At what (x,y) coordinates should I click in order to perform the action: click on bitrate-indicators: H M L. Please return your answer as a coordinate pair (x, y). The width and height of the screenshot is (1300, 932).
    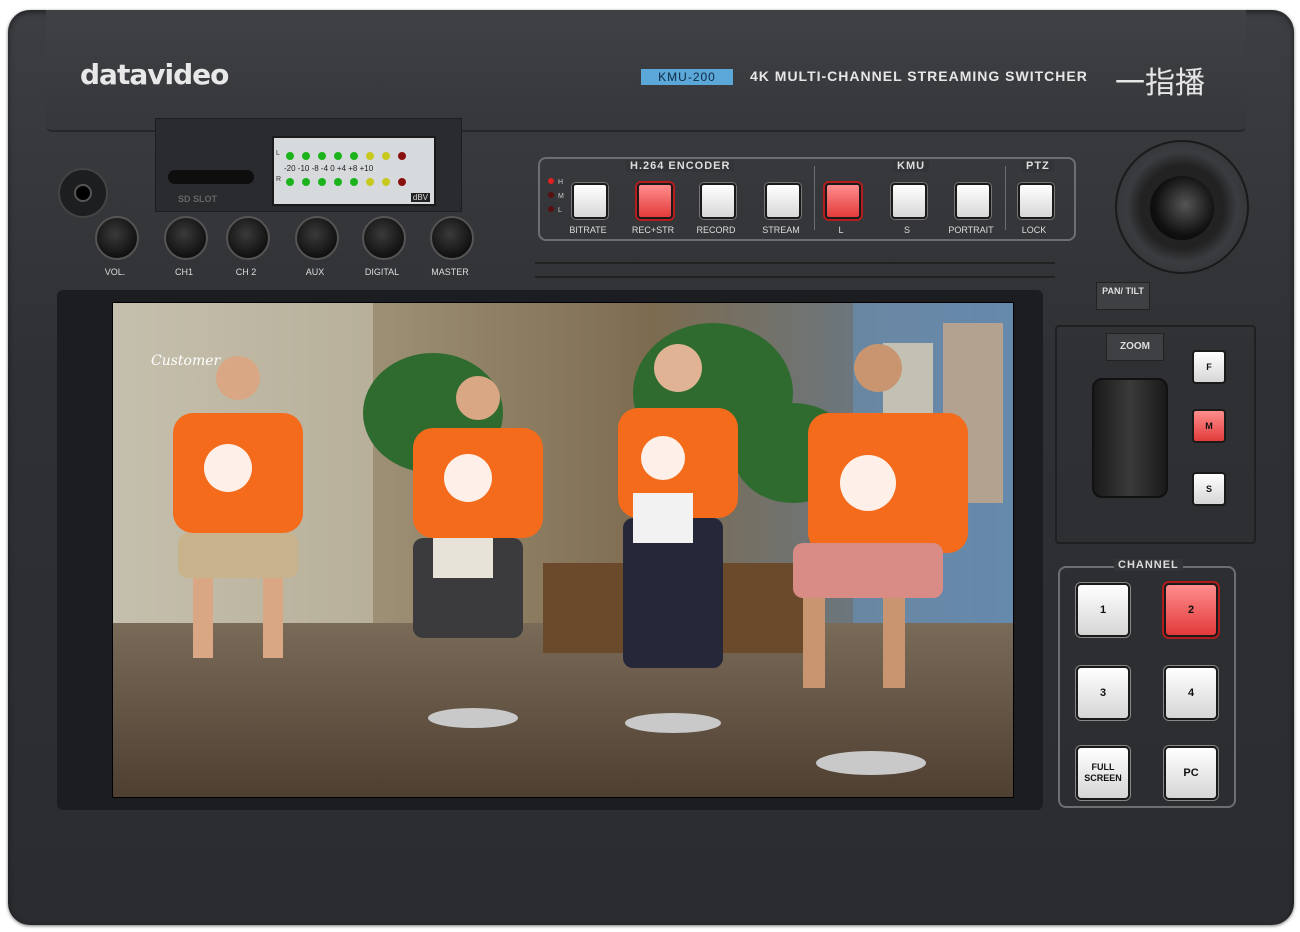
    Looking at the image, I should click on (556, 196).